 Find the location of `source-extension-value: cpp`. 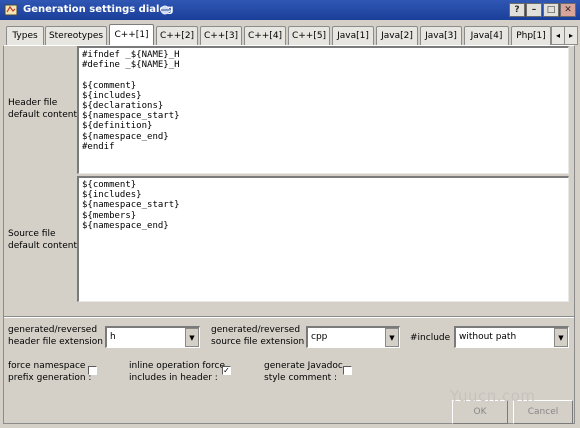

source-extension-value: cpp is located at coordinates (319, 337).